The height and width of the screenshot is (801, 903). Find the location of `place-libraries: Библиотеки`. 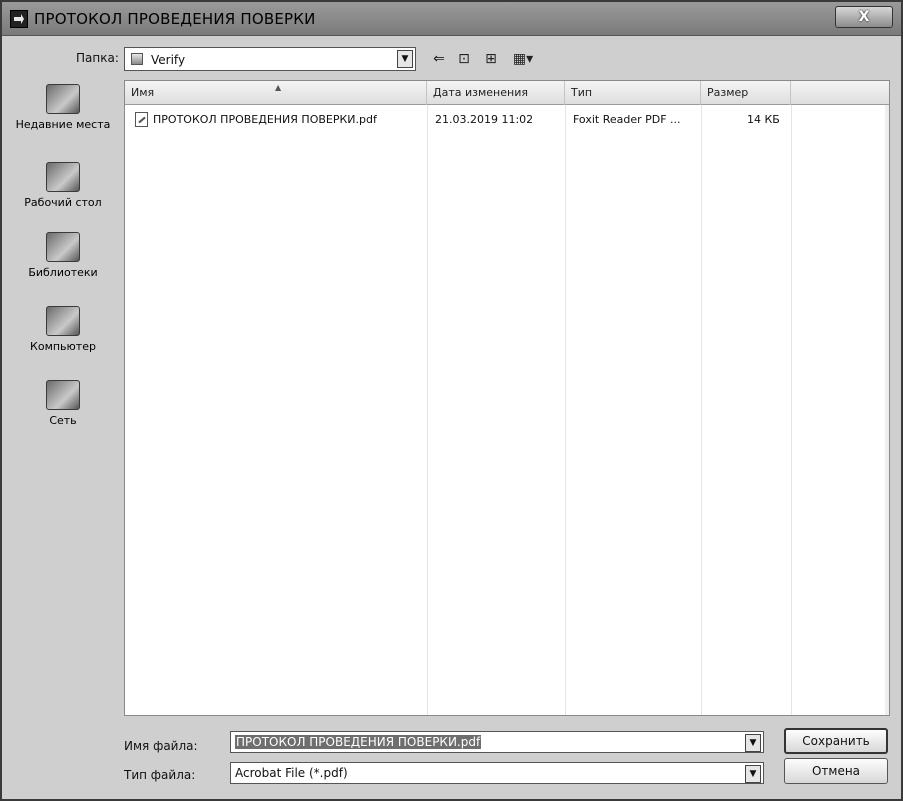

place-libraries: Библиотеки is located at coordinates (63, 255).